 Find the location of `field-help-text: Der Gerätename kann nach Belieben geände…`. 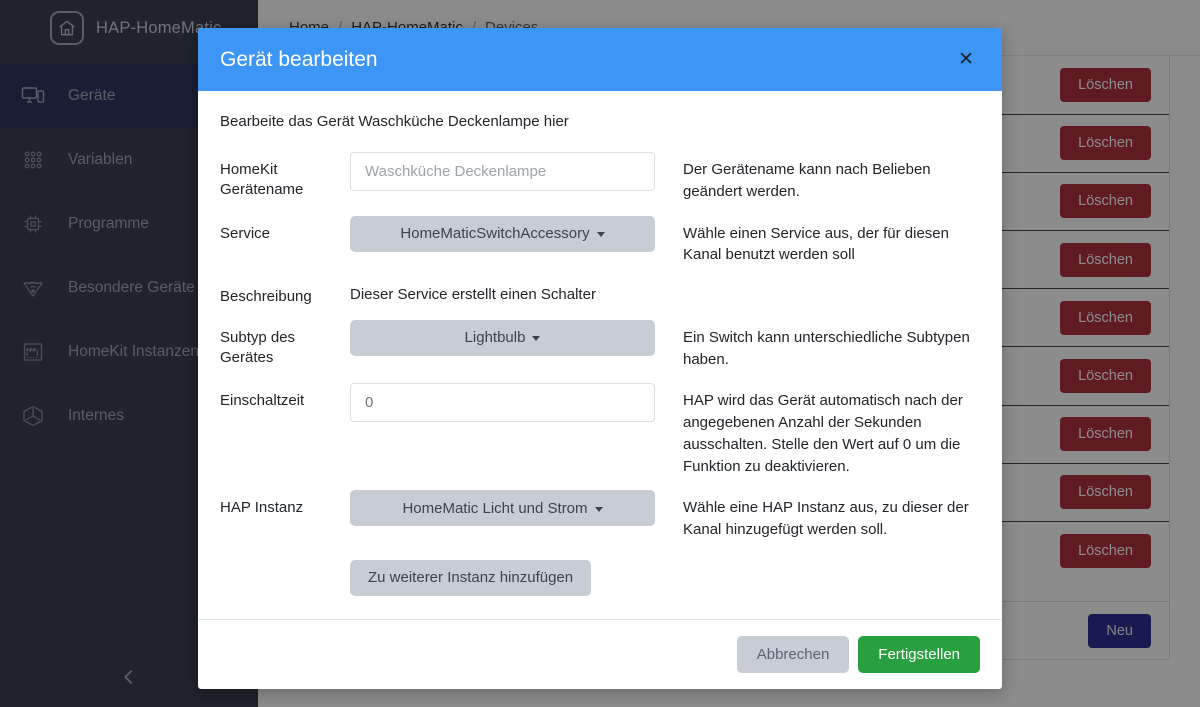

field-help-text: Der Gerätename kann nach Belieben geände… is located at coordinates (807, 180).